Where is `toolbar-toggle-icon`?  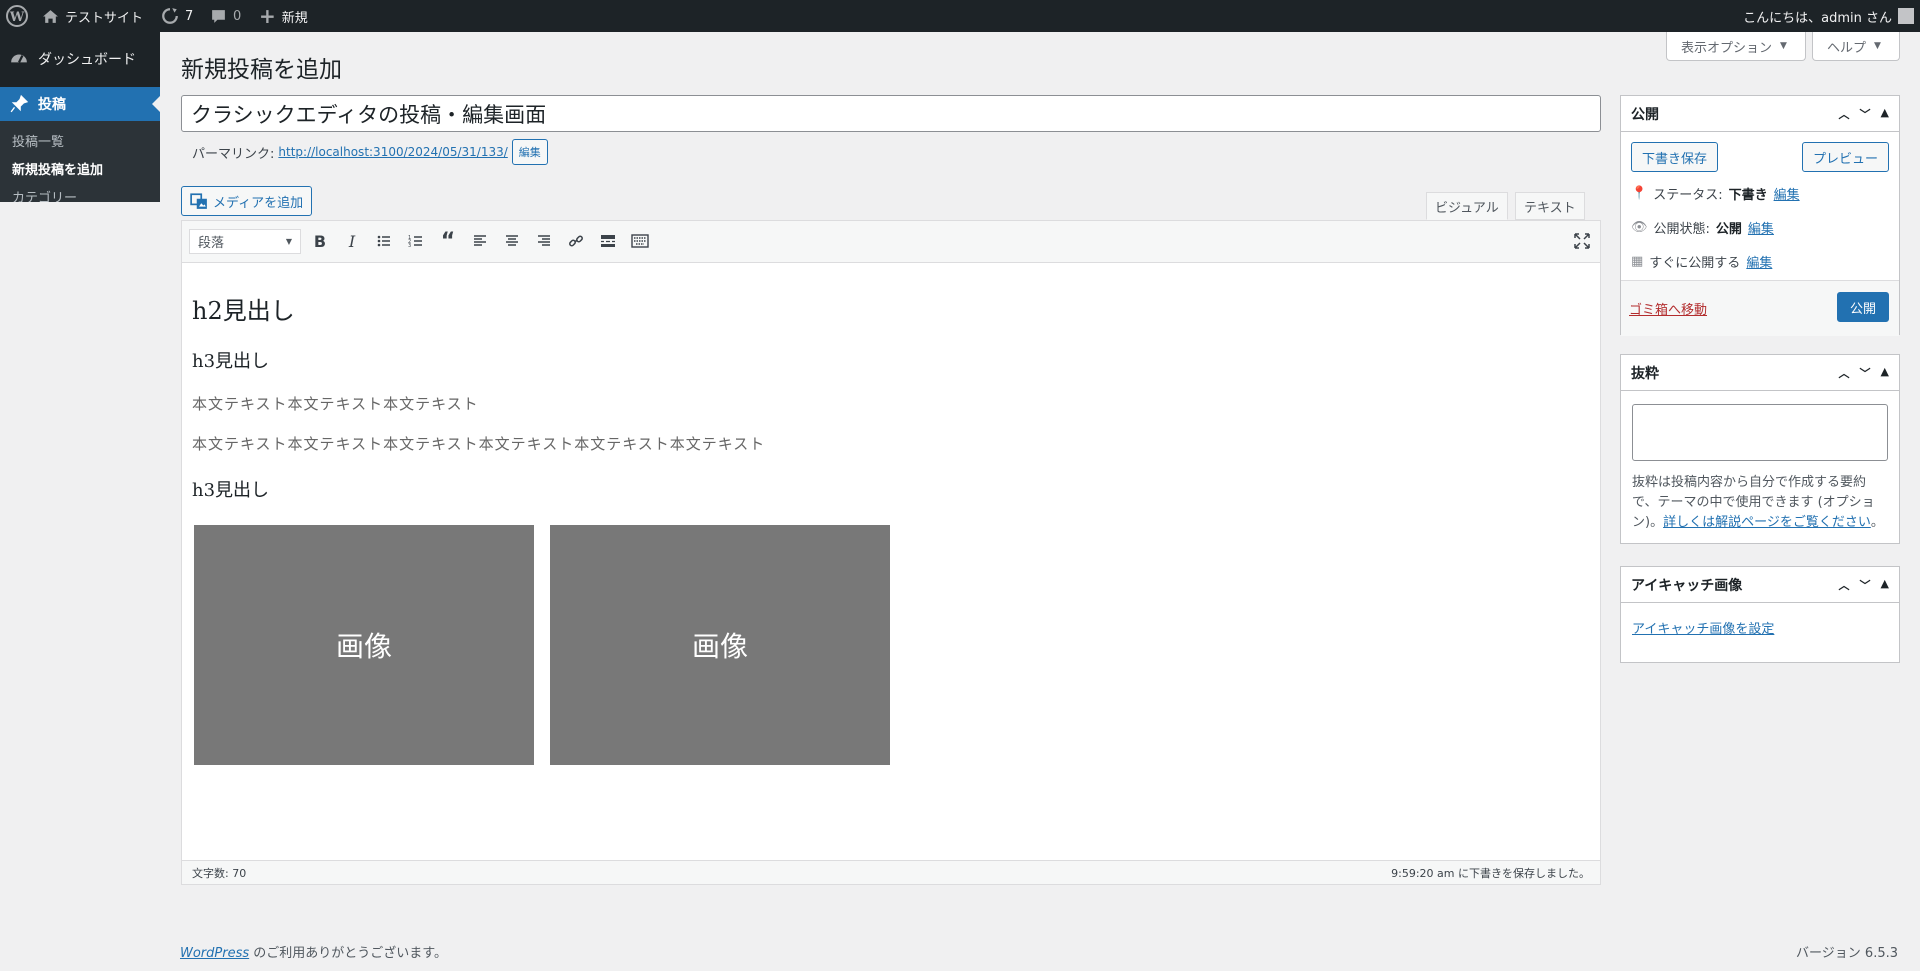 toolbar-toggle-icon is located at coordinates (640, 241).